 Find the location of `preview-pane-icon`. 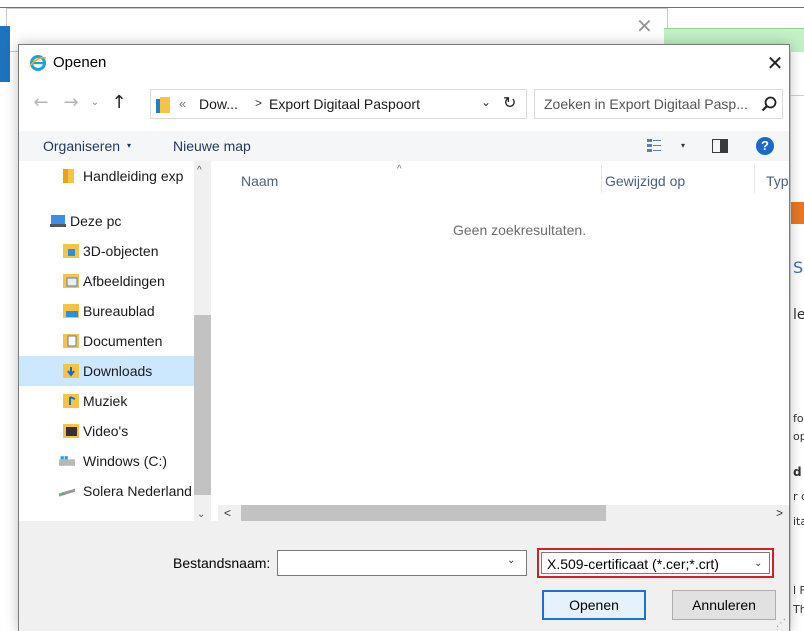

preview-pane-icon is located at coordinates (720, 146).